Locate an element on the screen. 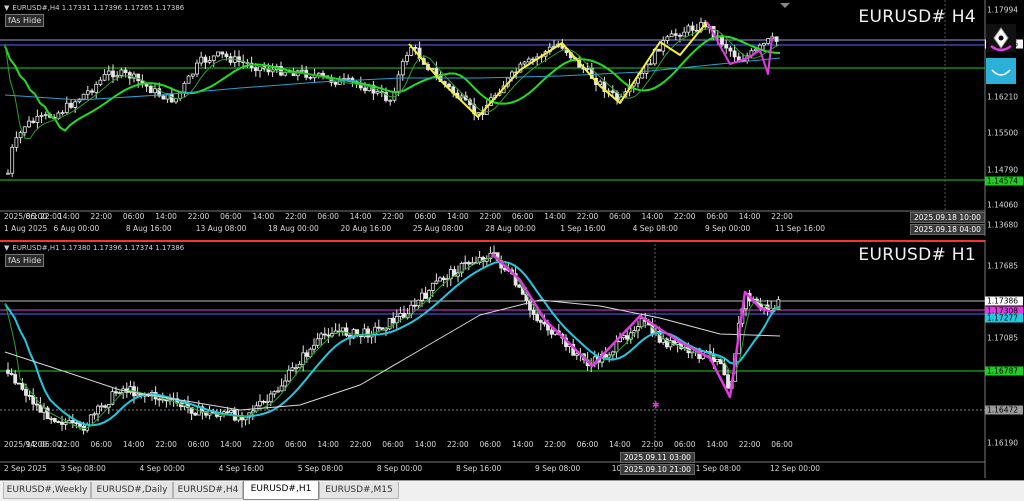  chart-title-h1: EURUSD# H1 is located at coordinates (917, 255).